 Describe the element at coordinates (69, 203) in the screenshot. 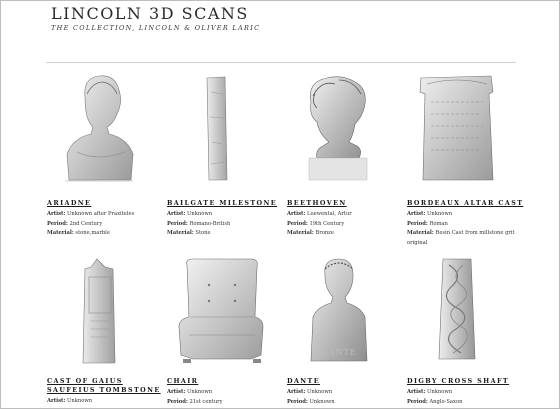

I see `item-name: ARIADNE` at that location.